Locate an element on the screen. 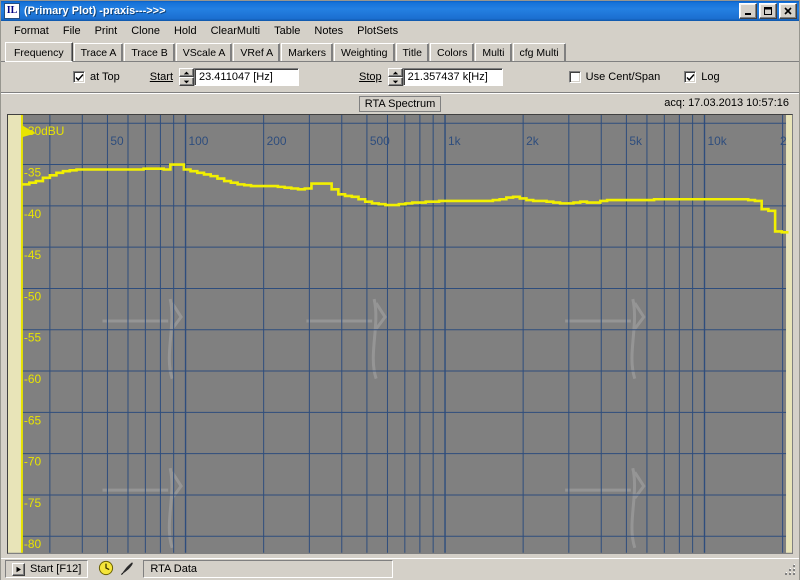 The width and height of the screenshot is (800, 580). menu-item-plotsets: PlotSets is located at coordinates (377, 31).